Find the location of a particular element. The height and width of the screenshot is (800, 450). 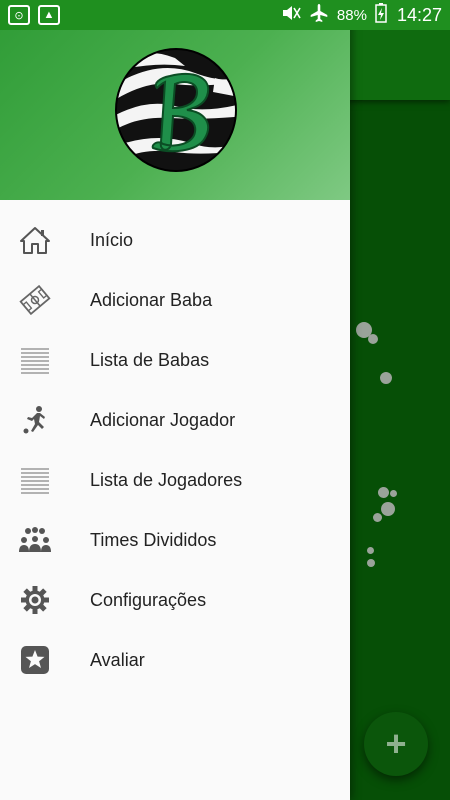

menu-item-label: Times Divididos is located at coordinates (153, 539).